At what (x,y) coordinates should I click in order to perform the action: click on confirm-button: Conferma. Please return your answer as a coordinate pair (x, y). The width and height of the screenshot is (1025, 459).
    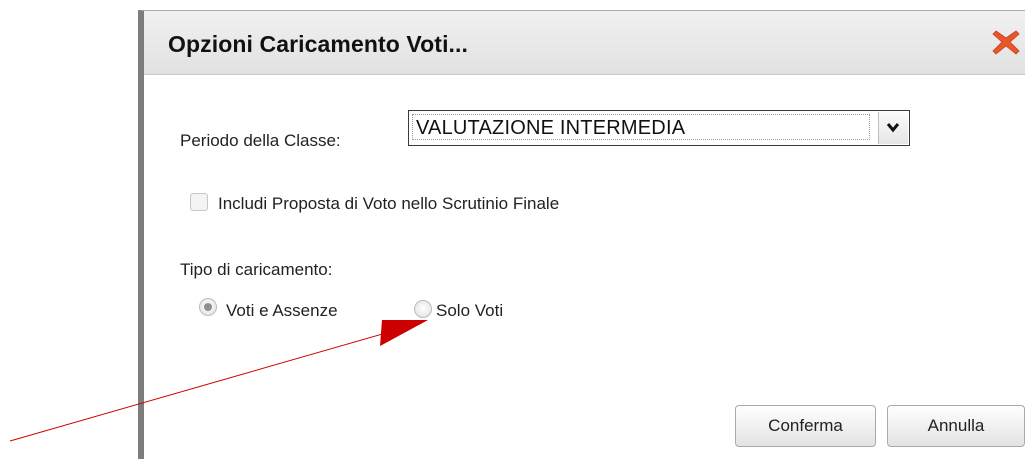
    Looking at the image, I should click on (805, 426).